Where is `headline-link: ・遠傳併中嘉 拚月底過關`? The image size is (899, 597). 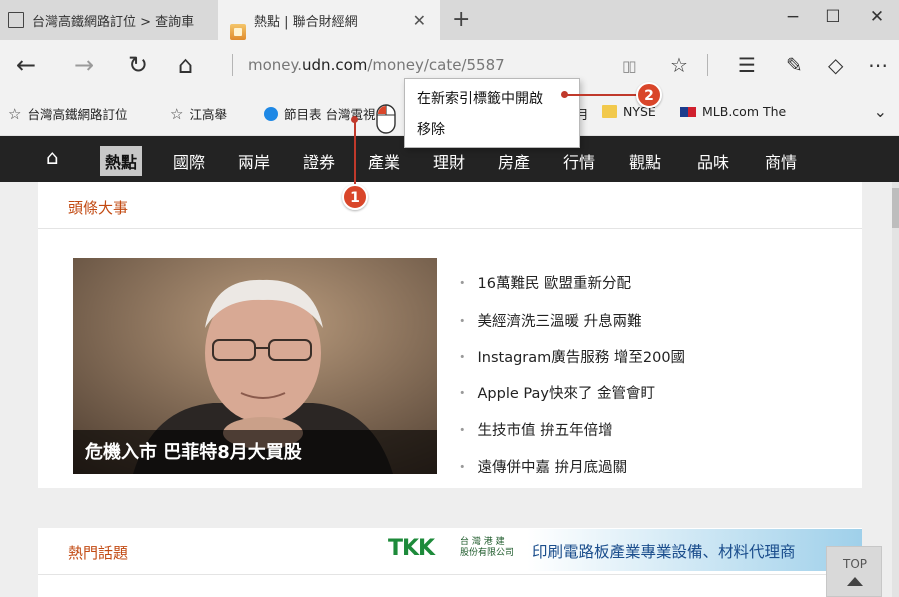
headline-link: ・遠傳併中嘉 拚月底過關 is located at coordinates (541, 466).